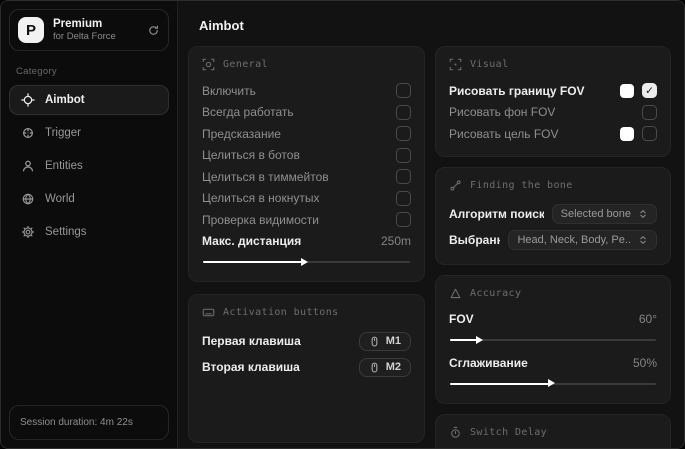  Describe the element at coordinates (28, 133) in the screenshot. I see `trigger-icon` at that location.